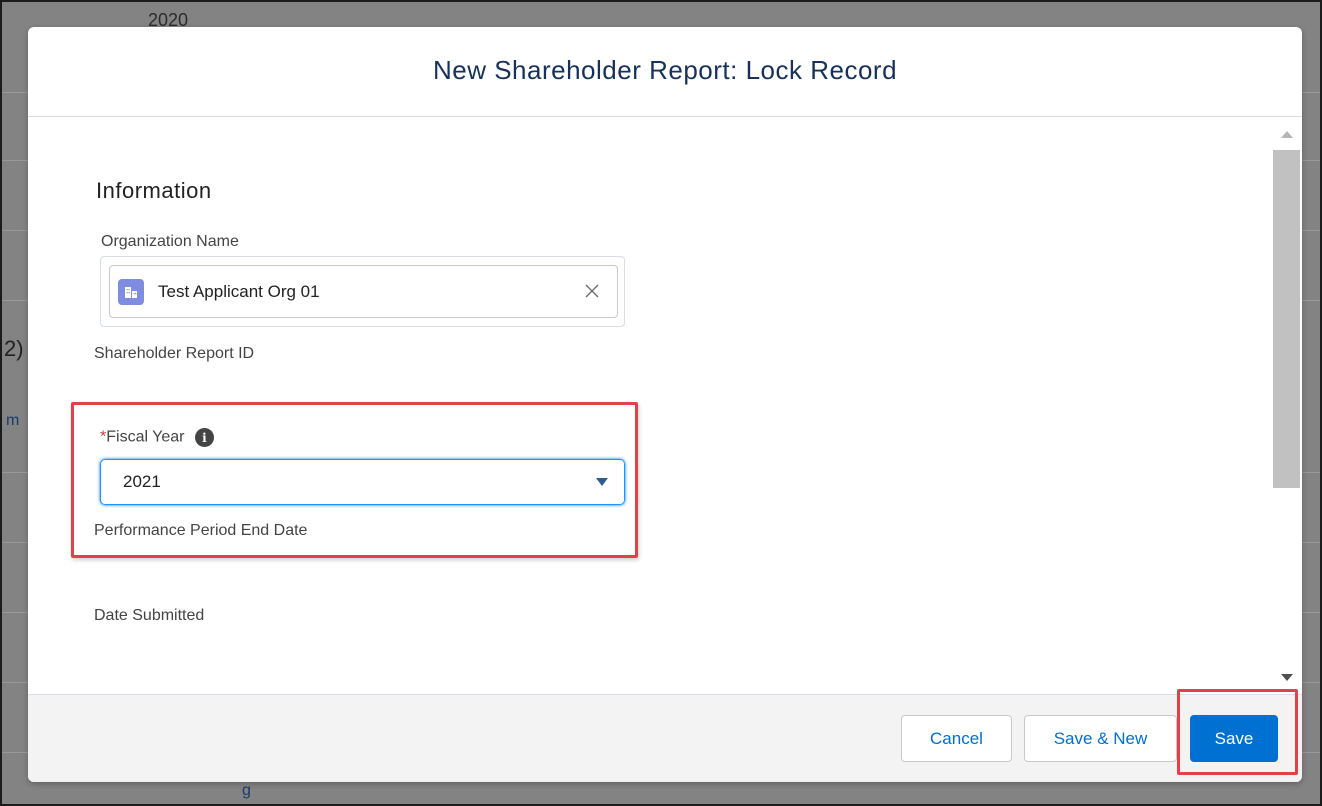 The height and width of the screenshot is (806, 1322). I want to click on cancel-button: Cancel, so click(956, 738).